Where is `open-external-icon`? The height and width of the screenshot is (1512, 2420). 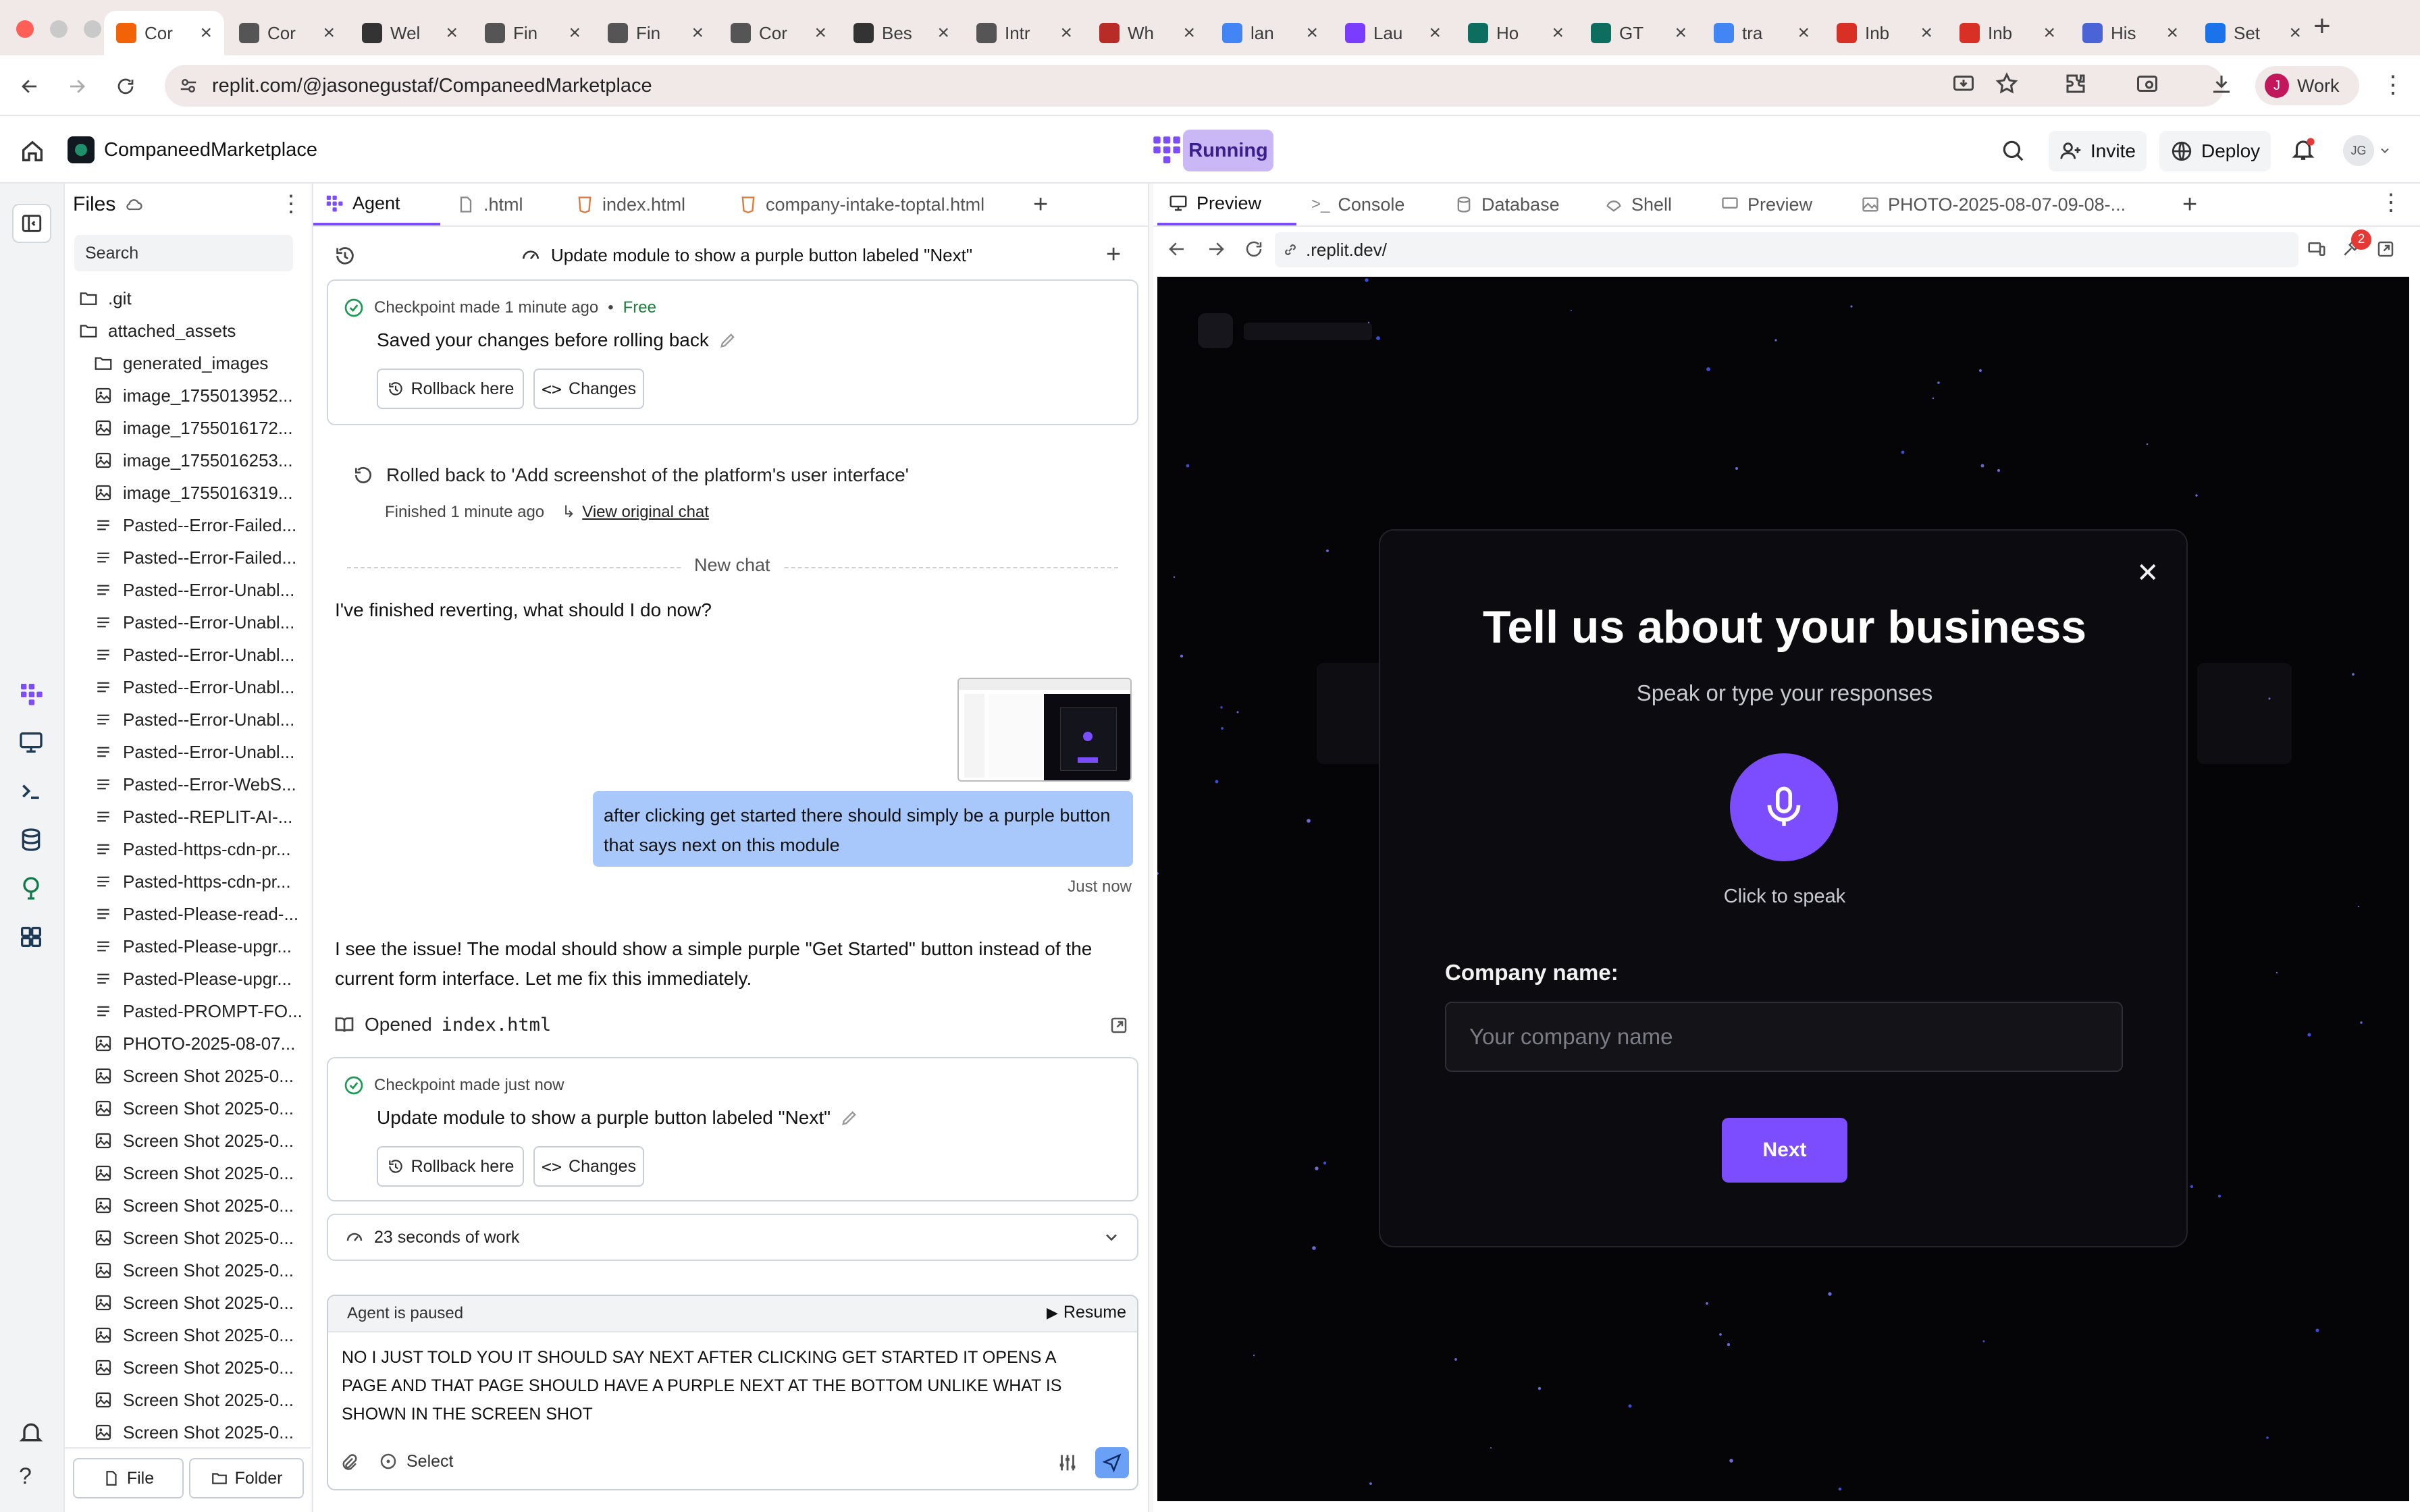
open-external-icon is located at coordinates (1119, 1025).